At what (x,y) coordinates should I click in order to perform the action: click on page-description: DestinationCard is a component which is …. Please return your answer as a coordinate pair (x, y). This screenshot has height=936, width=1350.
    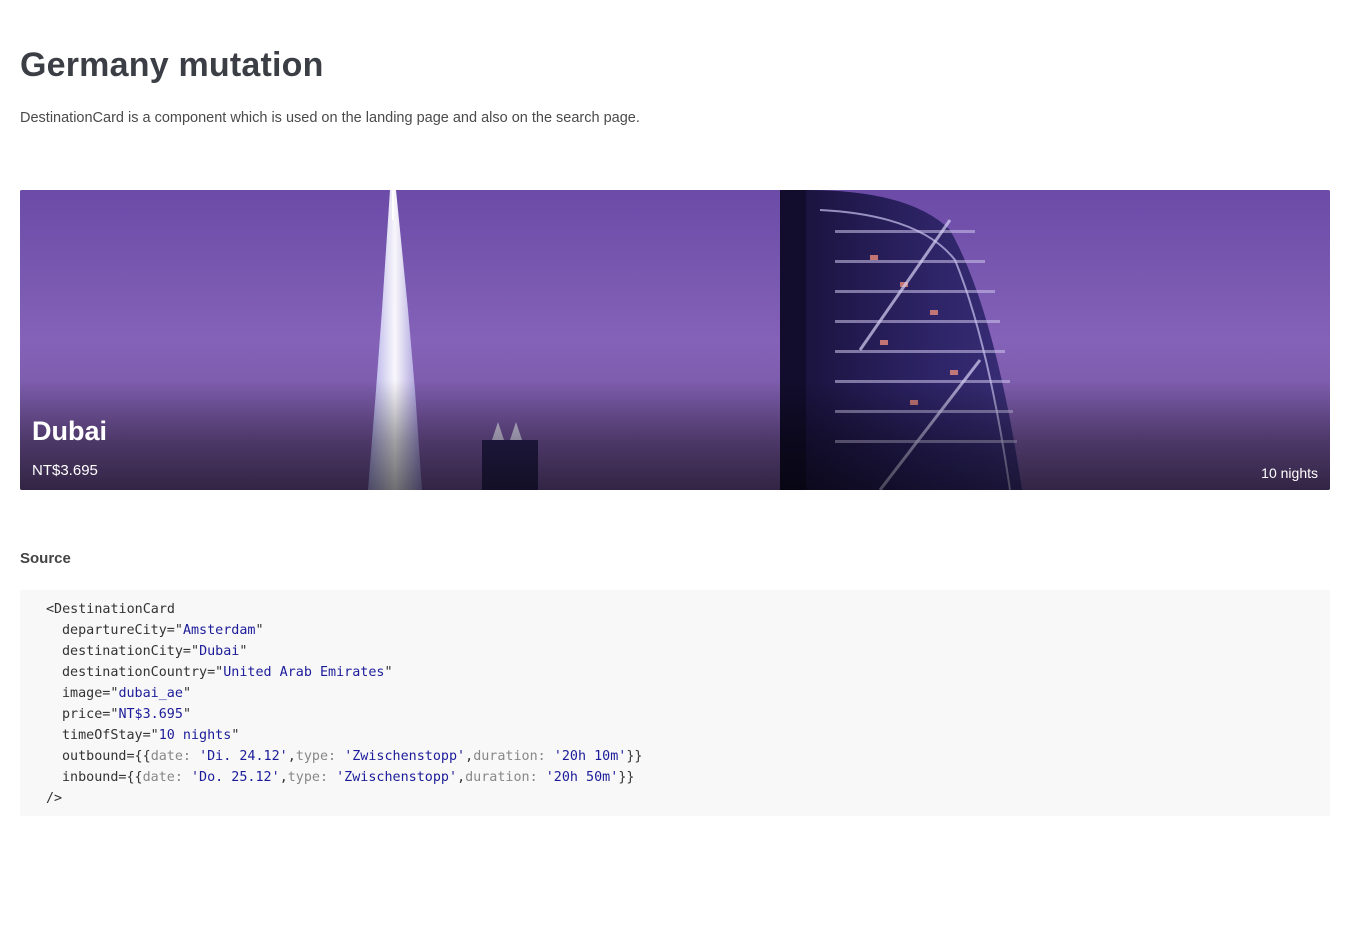
    Looking at the image, I should click on (330, 118).